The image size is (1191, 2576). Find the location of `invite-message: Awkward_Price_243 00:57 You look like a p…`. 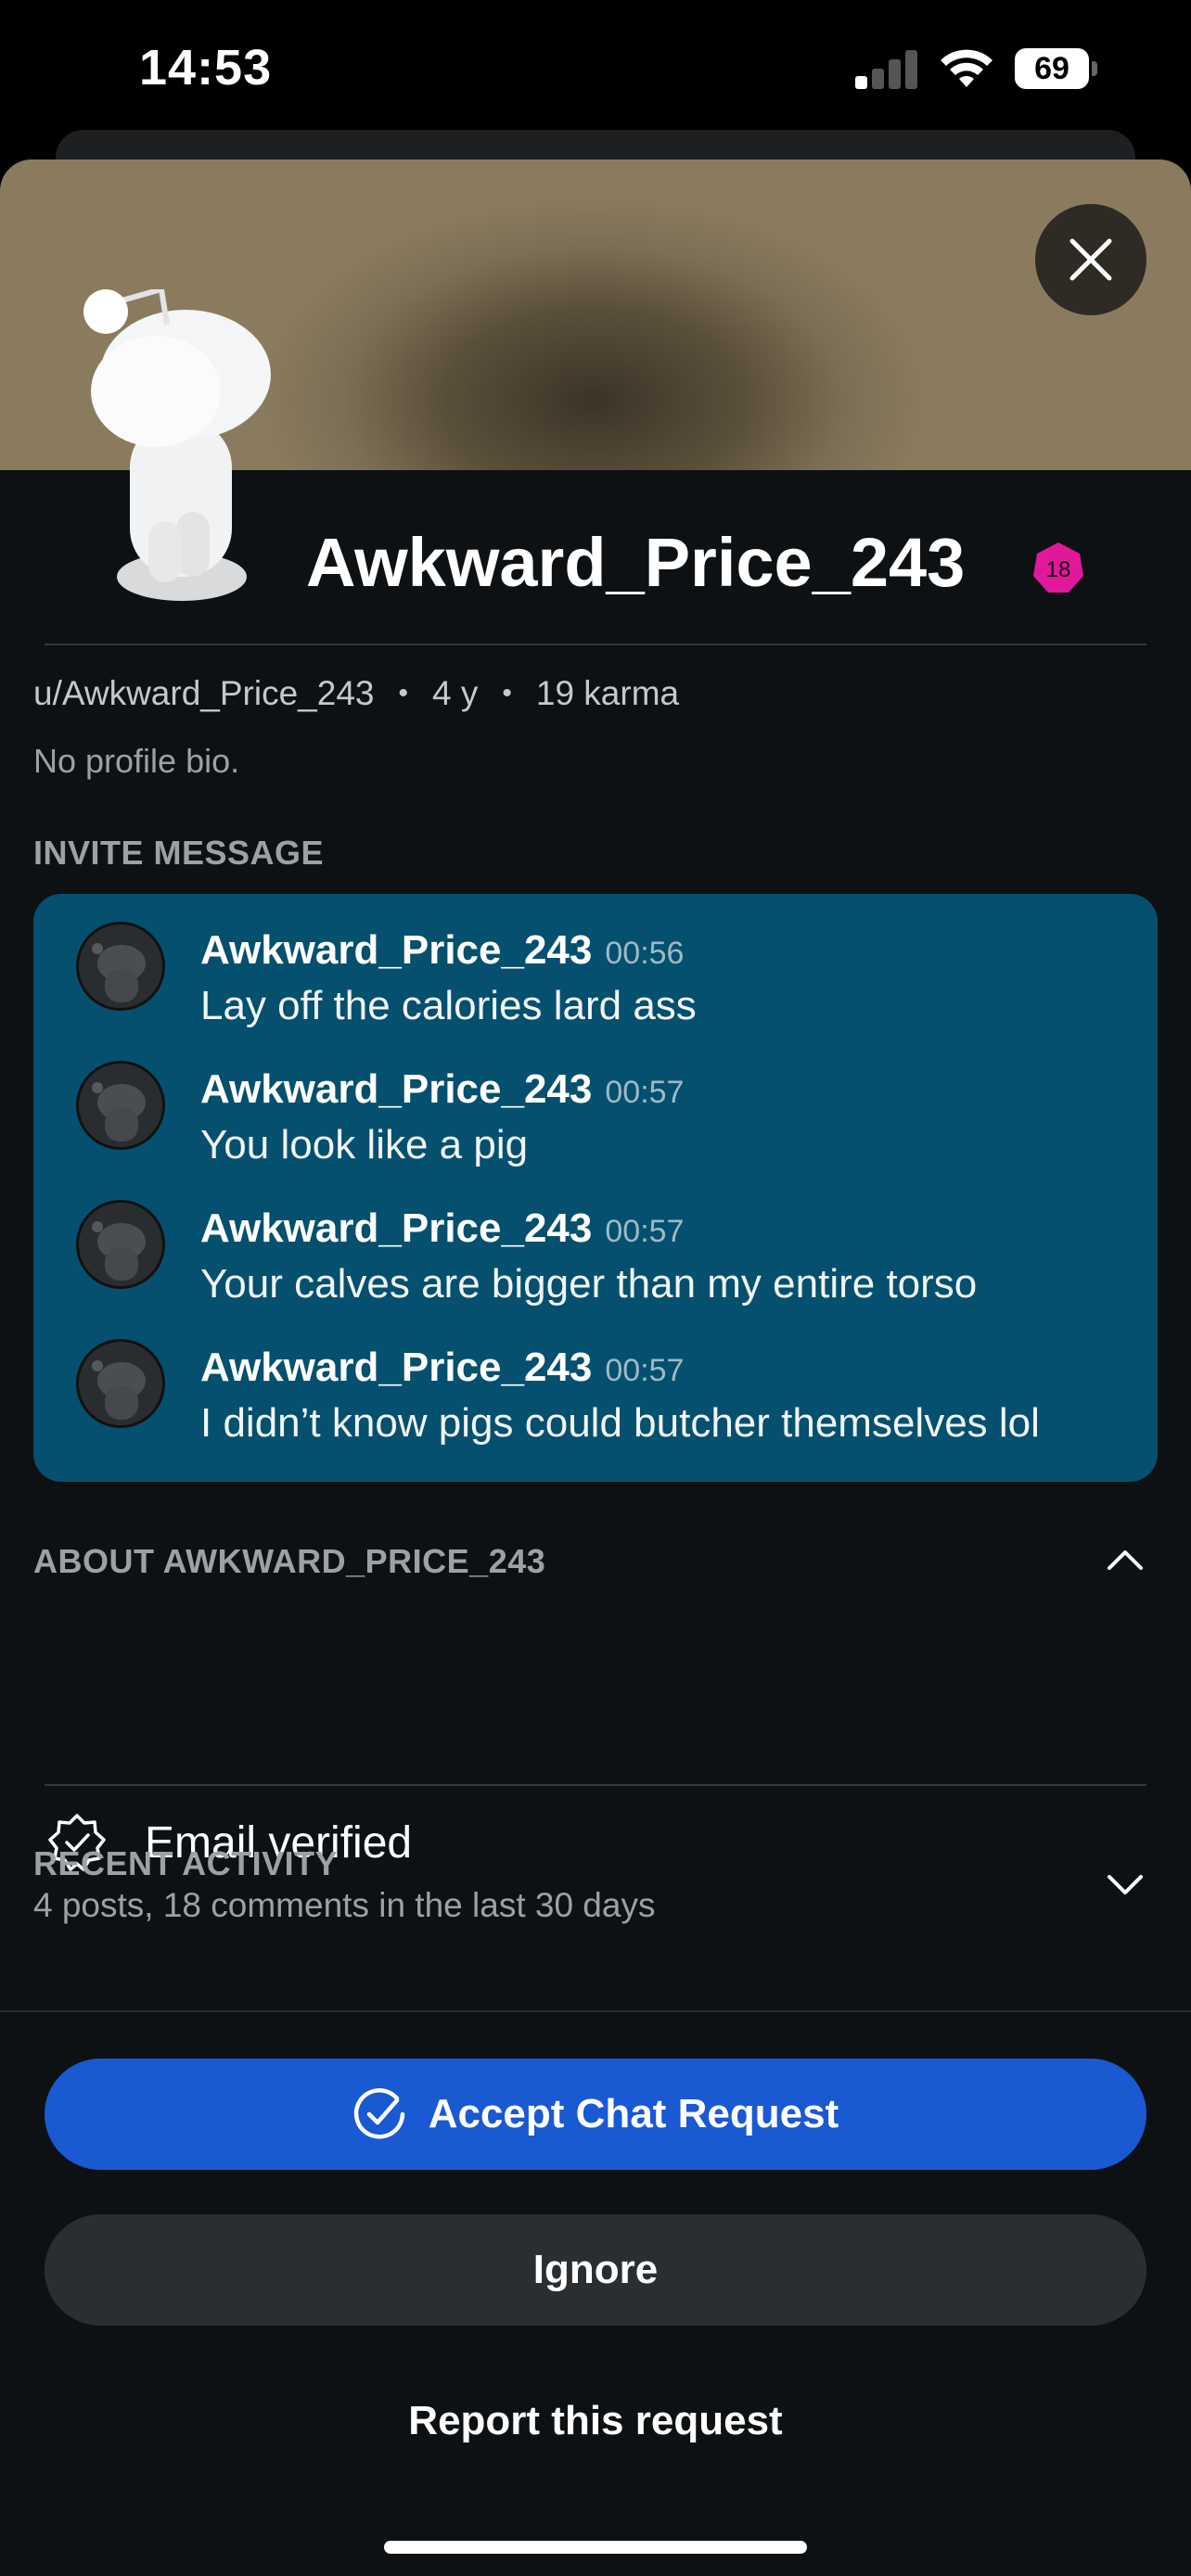

invite-message: Awkward_Price_243 00:57 You look like a p… is located at coordinates (595, 1102).